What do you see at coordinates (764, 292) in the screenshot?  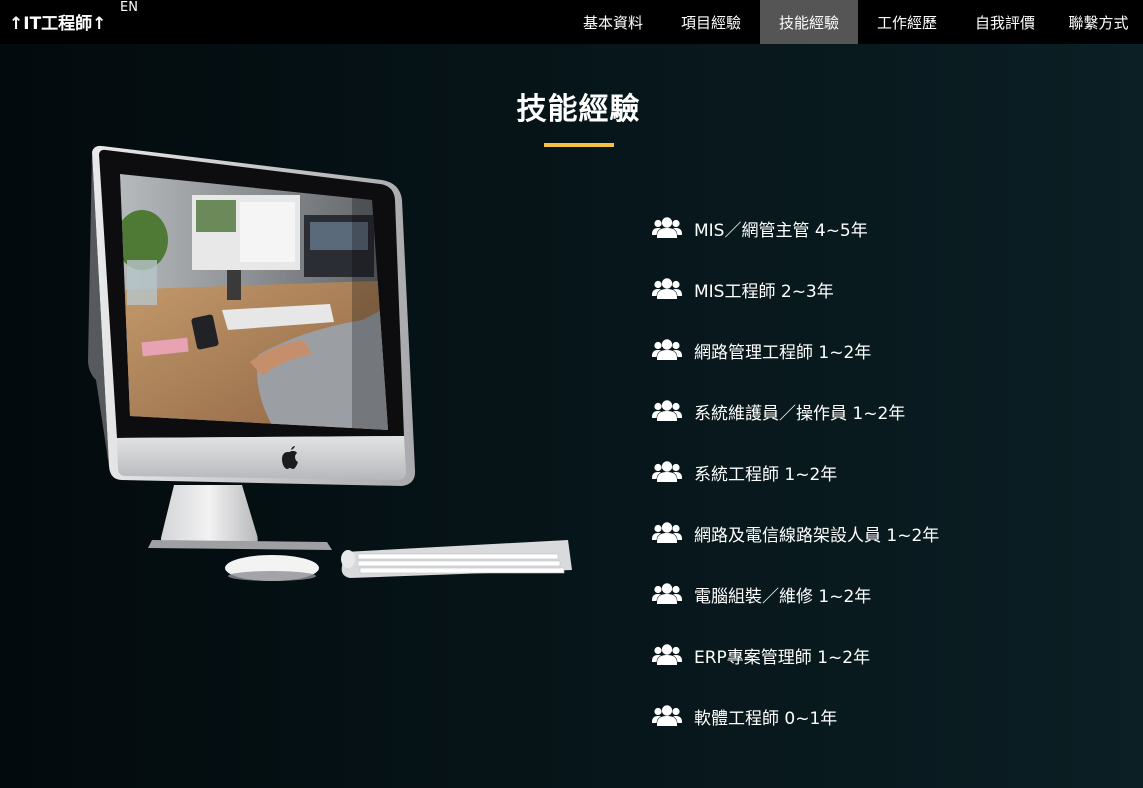 I see `skill-label: MIS工程師 2~3年` at bounding box center [764, 292].